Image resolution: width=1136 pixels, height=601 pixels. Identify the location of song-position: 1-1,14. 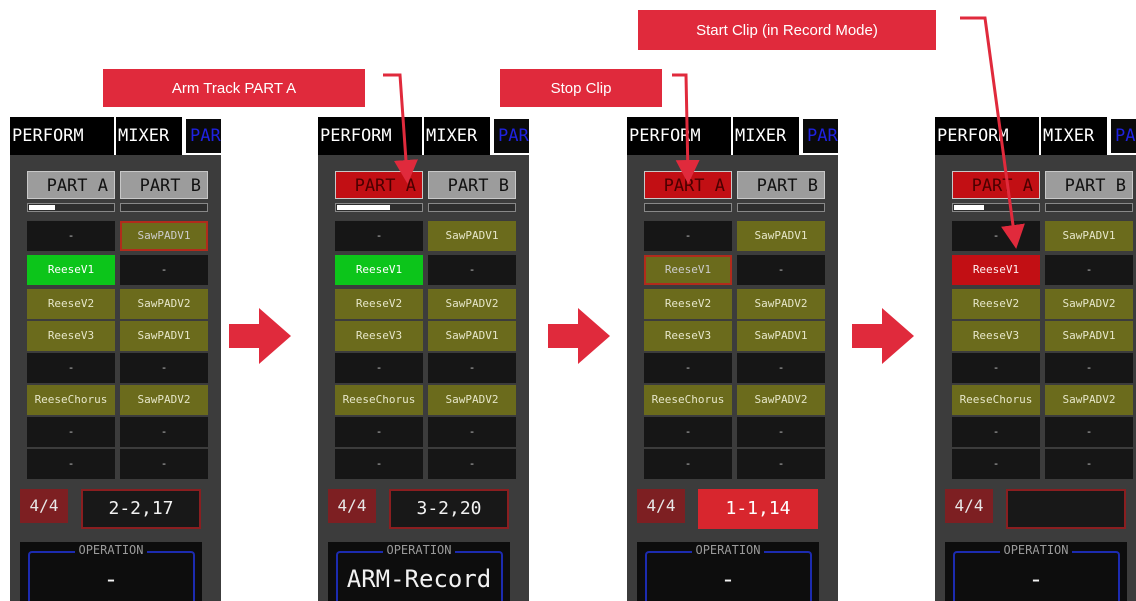
(758, 509).